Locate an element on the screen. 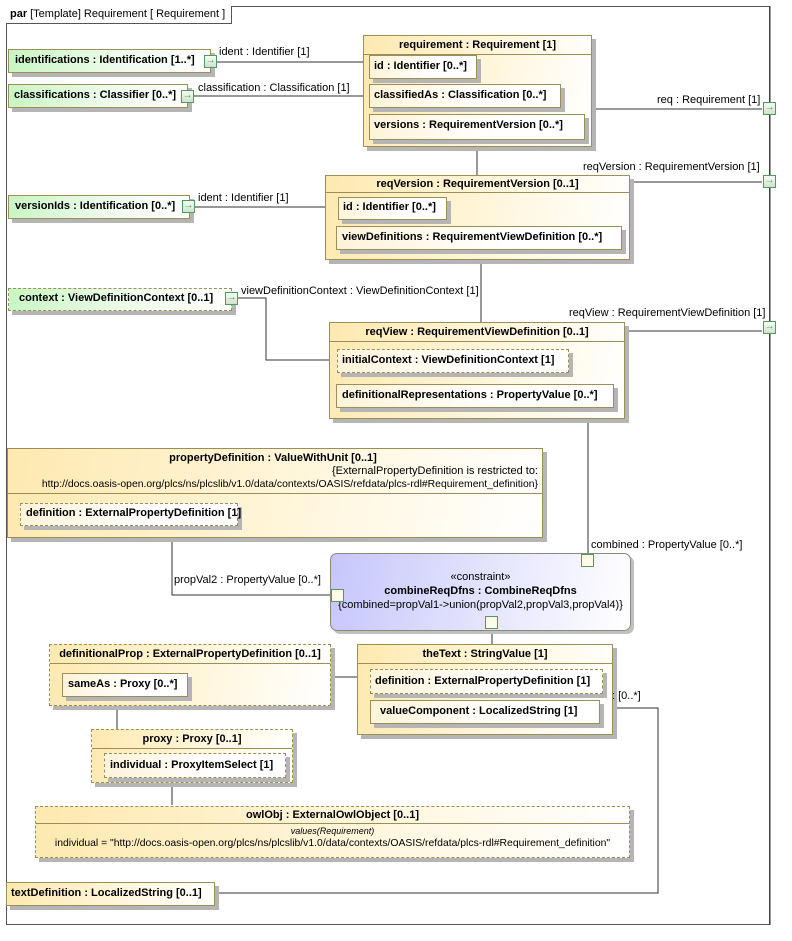 This screenshot has width=792, height=941. part-identifications-label: identifications : Identification [1..*] is located at coordinates (105, 60).